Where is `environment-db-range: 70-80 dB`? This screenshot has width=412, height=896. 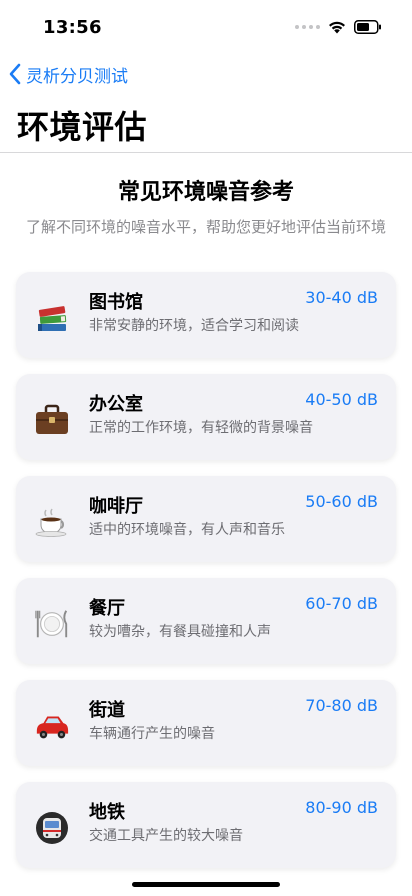
environment-db-range: 70-80 dB is located at coordinates (341, 705).